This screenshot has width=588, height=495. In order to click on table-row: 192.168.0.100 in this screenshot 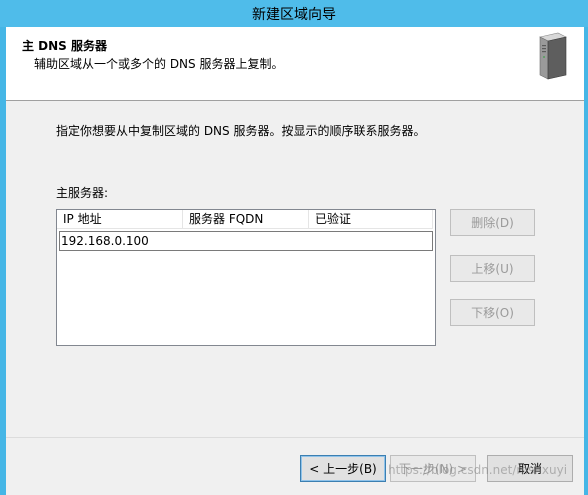, I will do `click(246, 241)`.